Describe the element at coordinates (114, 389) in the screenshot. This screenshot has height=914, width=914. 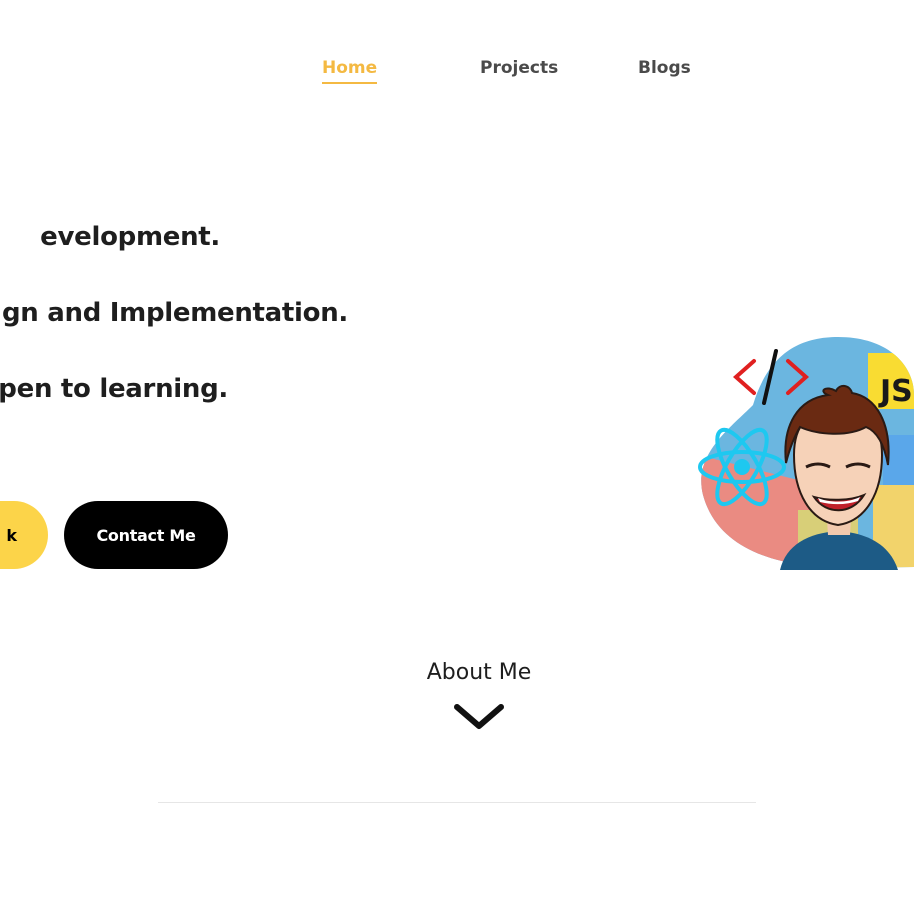
I see `hero-line-3: open to learning.` at that location.